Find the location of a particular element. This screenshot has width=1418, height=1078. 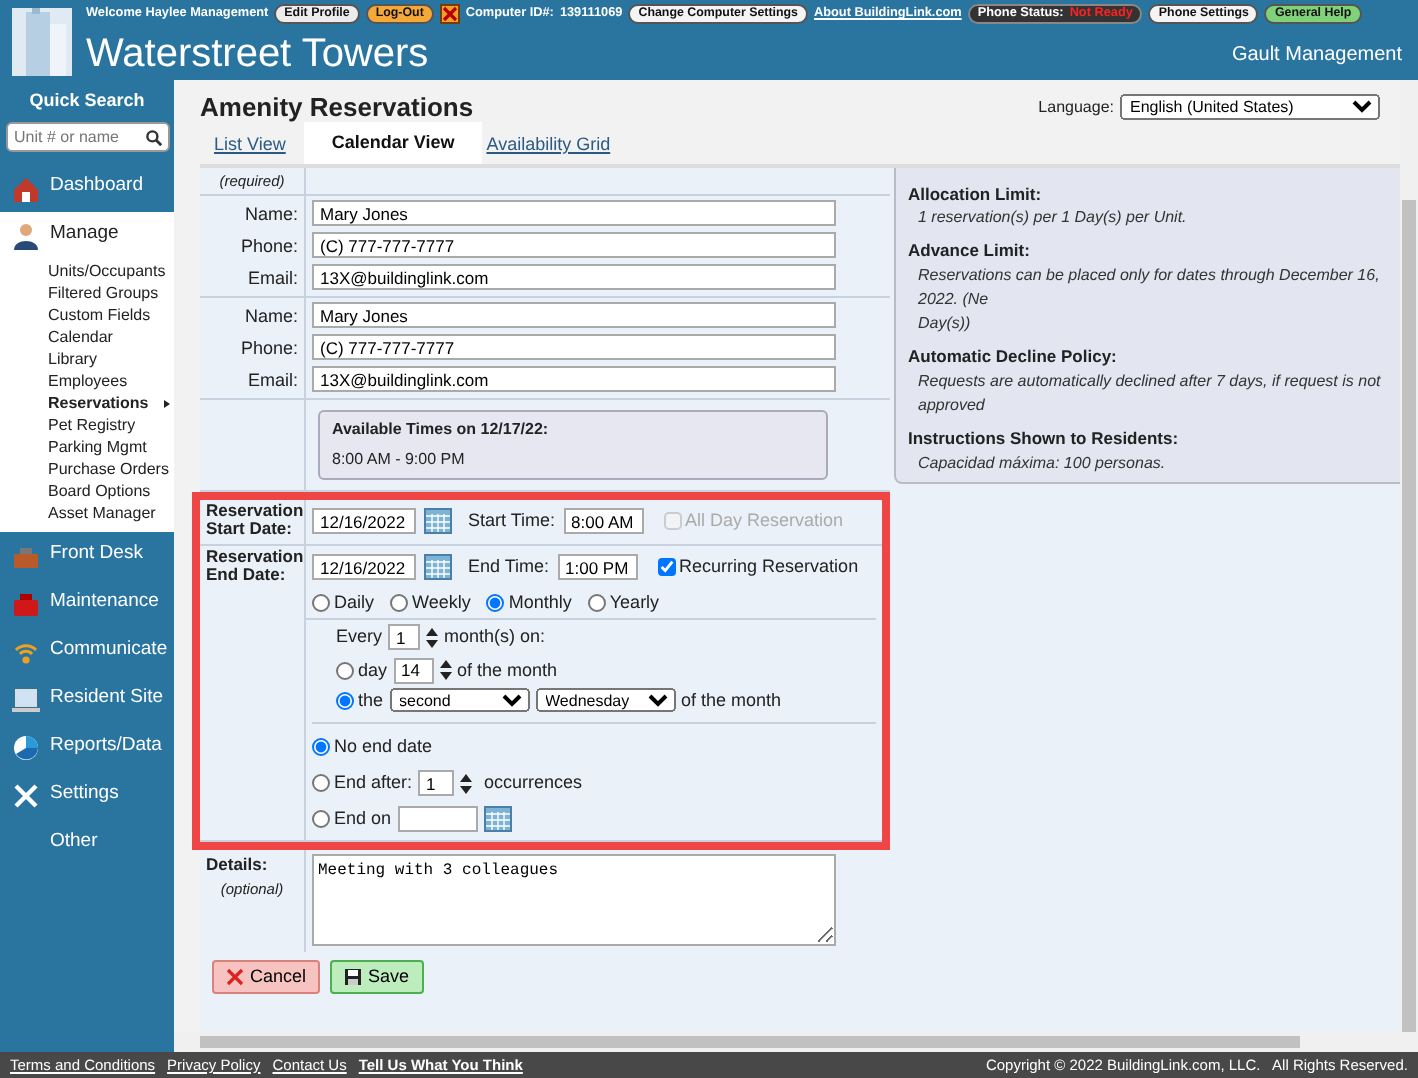

company-name: Gault Management is located at coordinates (1316, 55).